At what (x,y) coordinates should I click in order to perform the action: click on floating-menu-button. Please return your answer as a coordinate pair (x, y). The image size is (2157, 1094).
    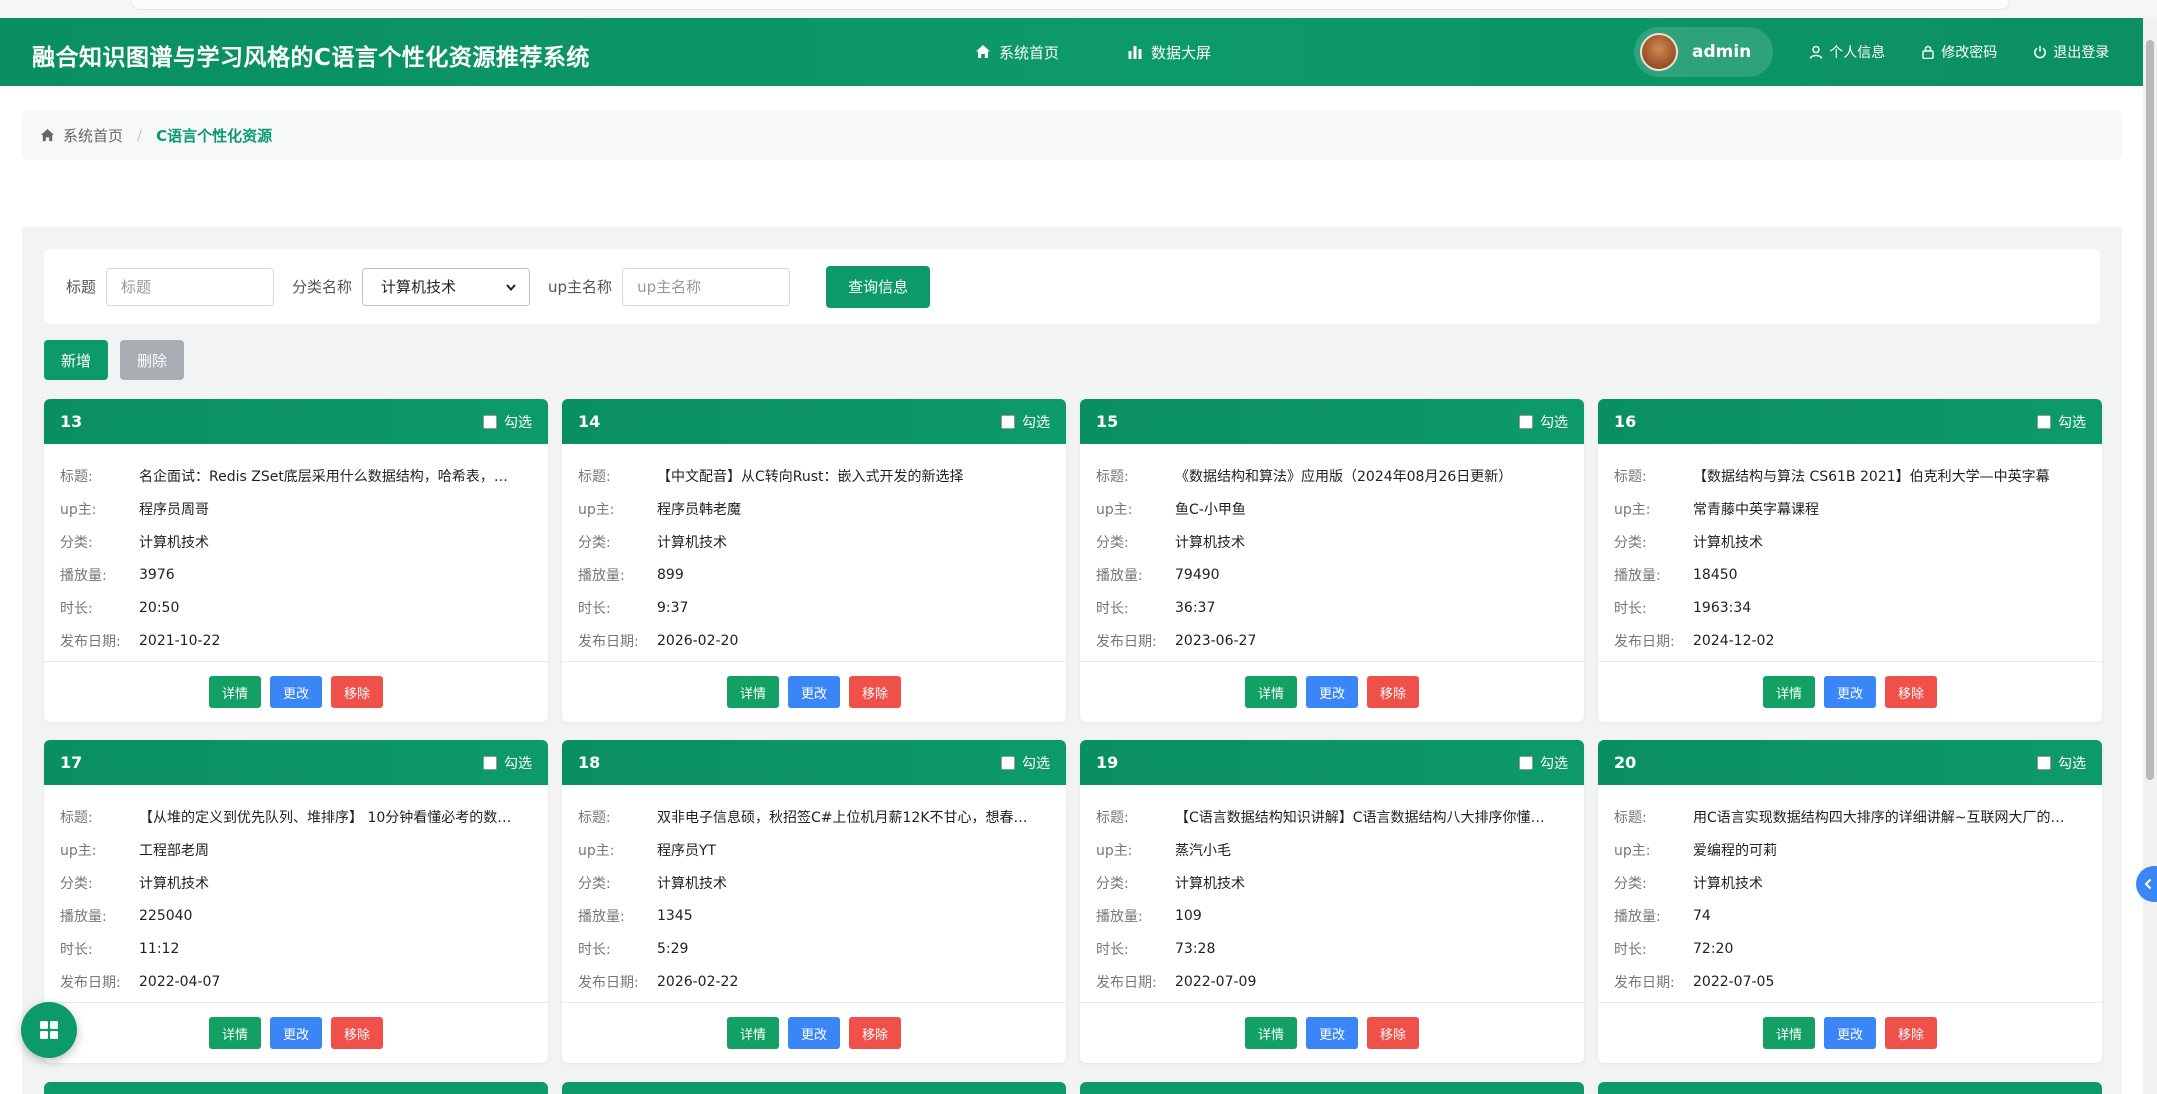
    Looking at the image, I should click on (49, 1030).